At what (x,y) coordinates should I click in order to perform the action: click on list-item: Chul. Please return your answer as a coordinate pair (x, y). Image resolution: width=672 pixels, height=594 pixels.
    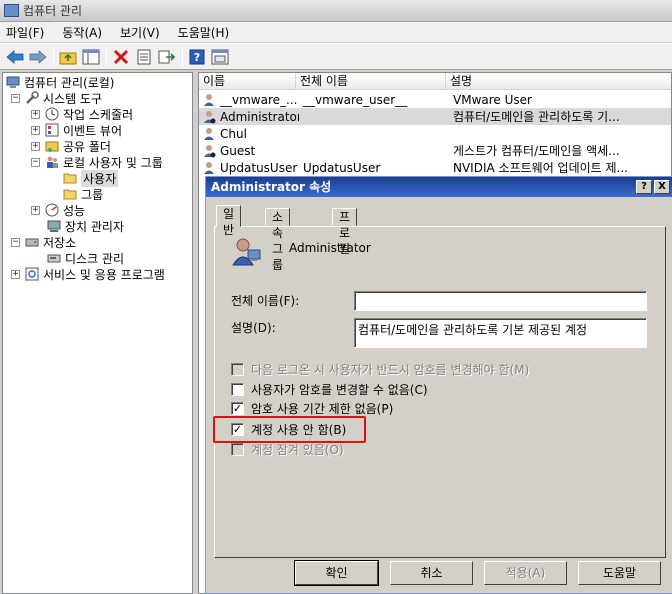
    Looking at the image, I should click on (435, 133).